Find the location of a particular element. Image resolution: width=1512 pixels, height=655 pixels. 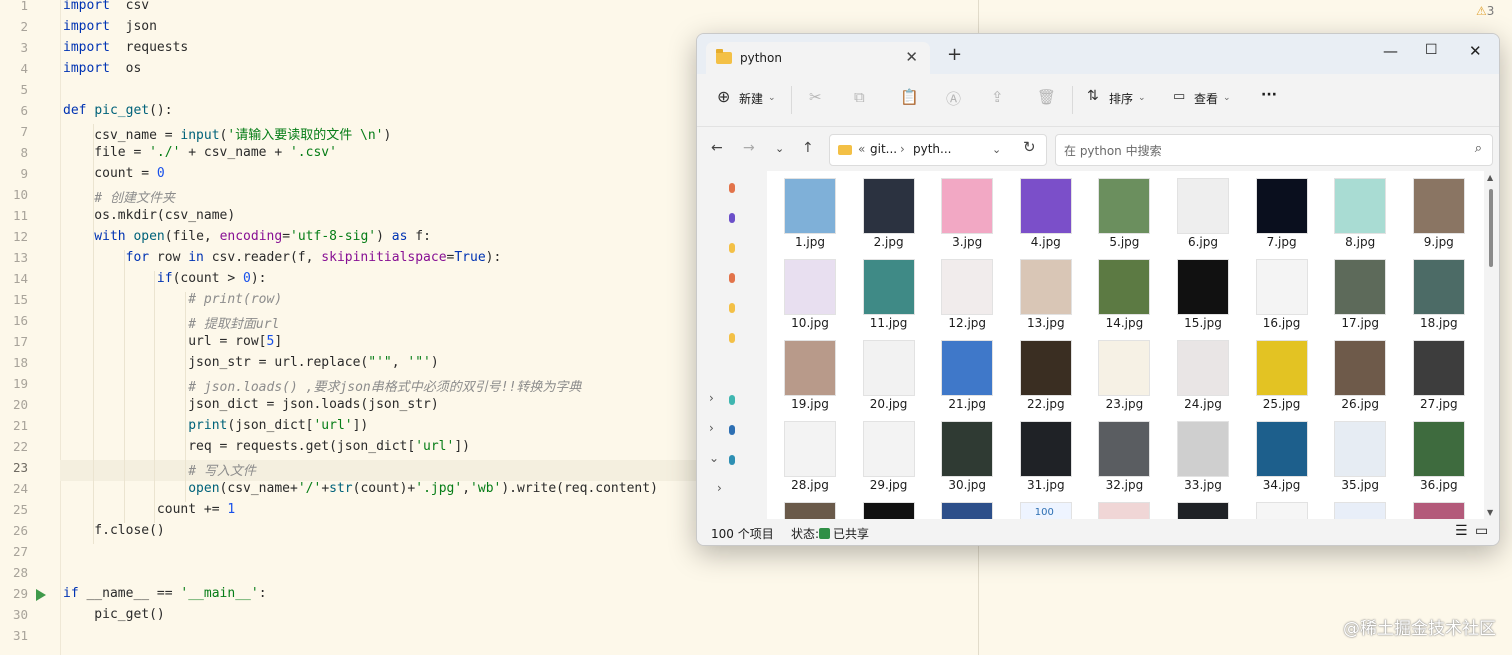

gutter-line: 30 is located at coordinates (30, 617).